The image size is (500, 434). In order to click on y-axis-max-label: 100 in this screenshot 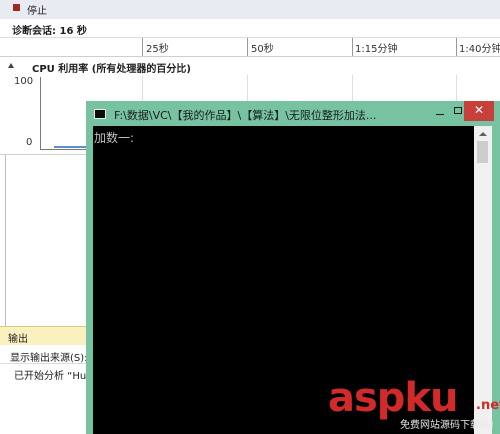, I will do `click(24, 81)`.